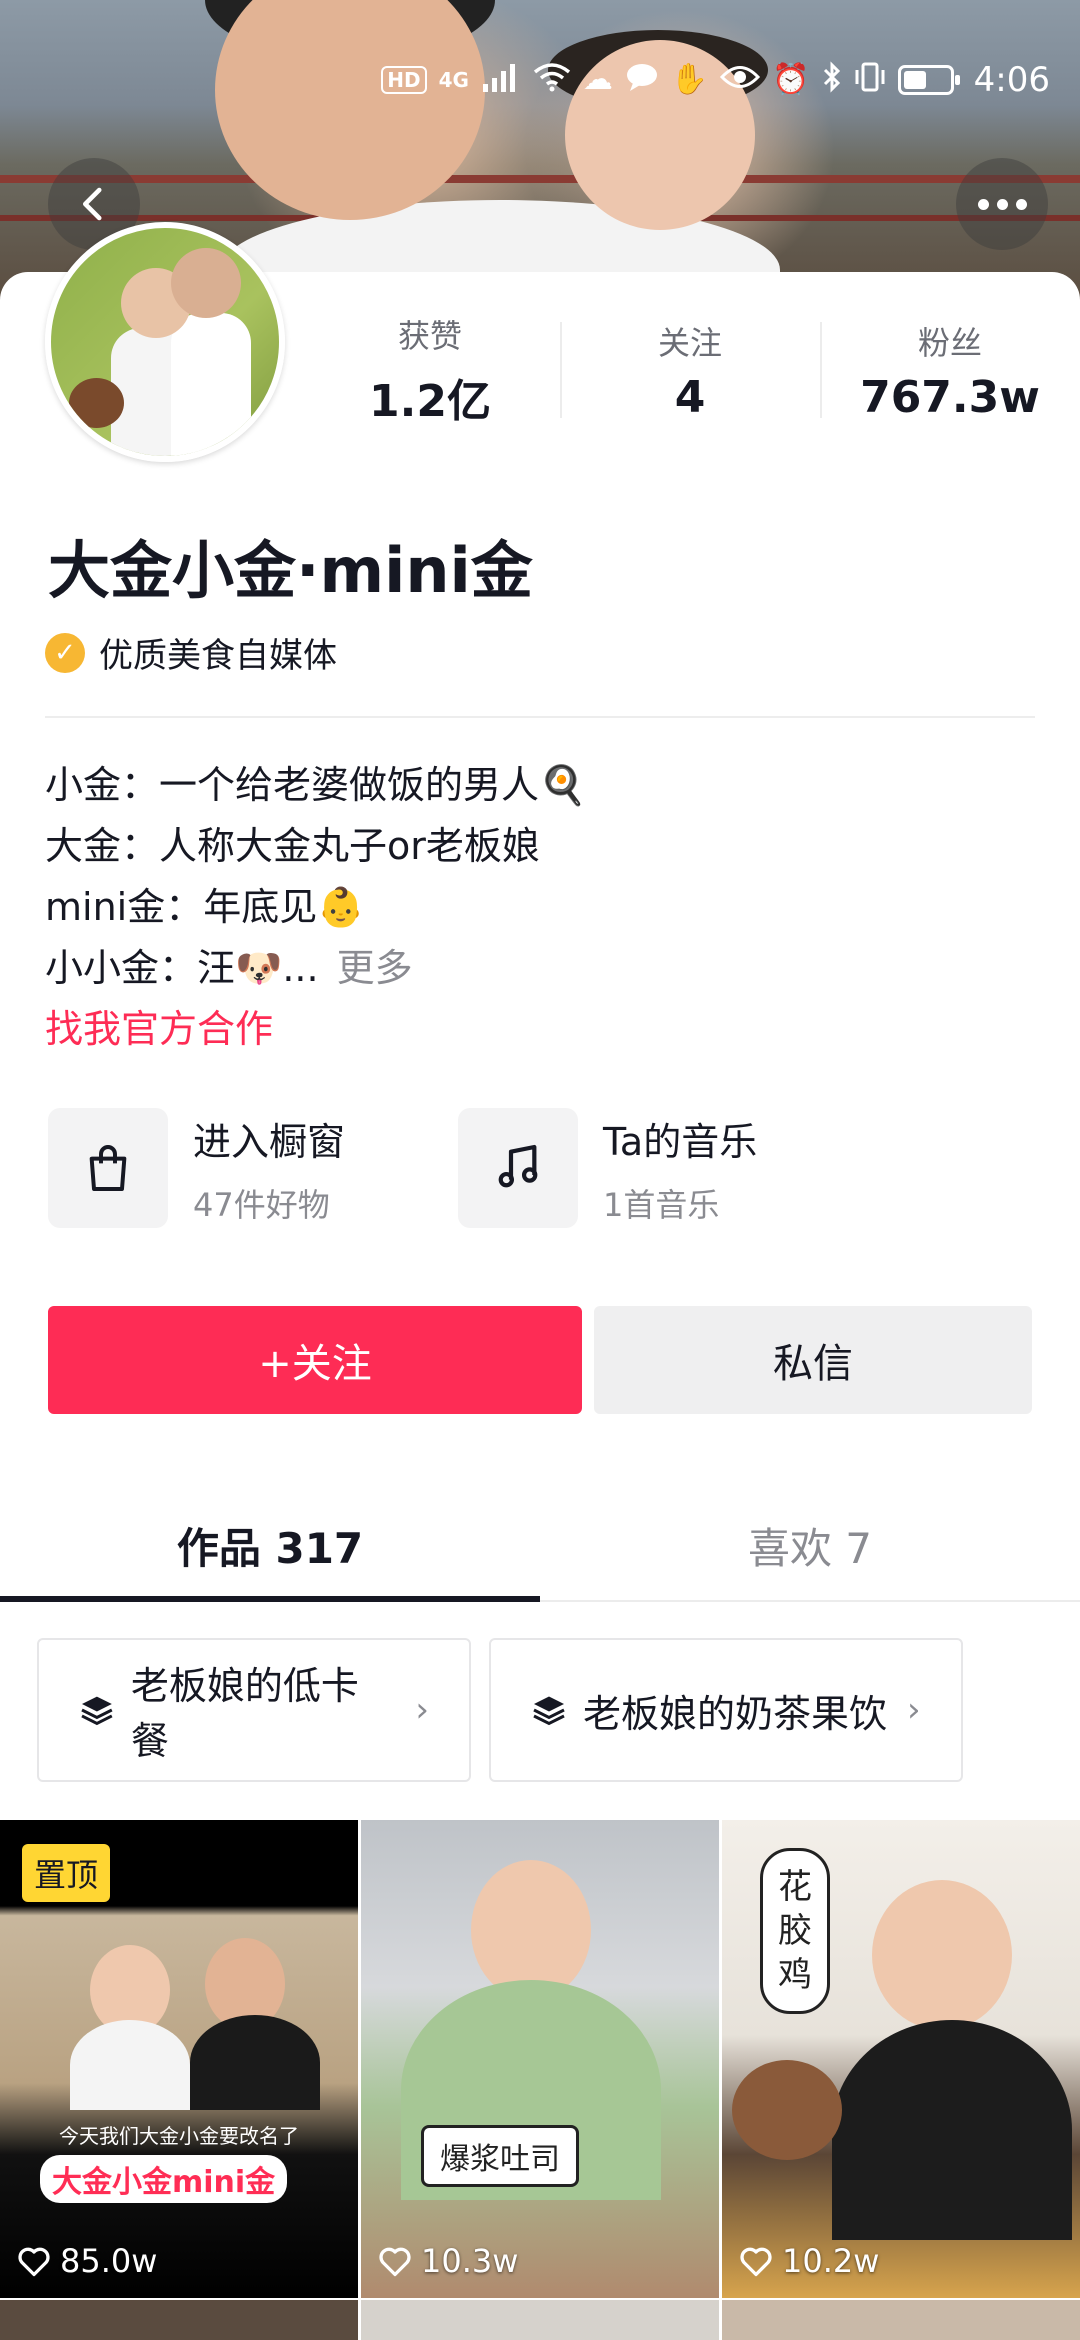 This screenshot has height=2340, width=1080. I want to click on bio-line: mini金：年底见👶, so click(205, 907).